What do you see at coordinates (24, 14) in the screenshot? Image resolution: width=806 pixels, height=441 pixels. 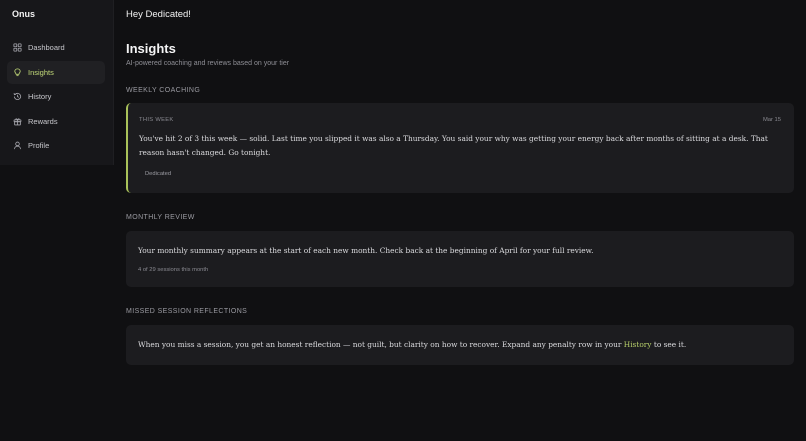 I see `app-logo: Onus` at bounding box center [24, 14].